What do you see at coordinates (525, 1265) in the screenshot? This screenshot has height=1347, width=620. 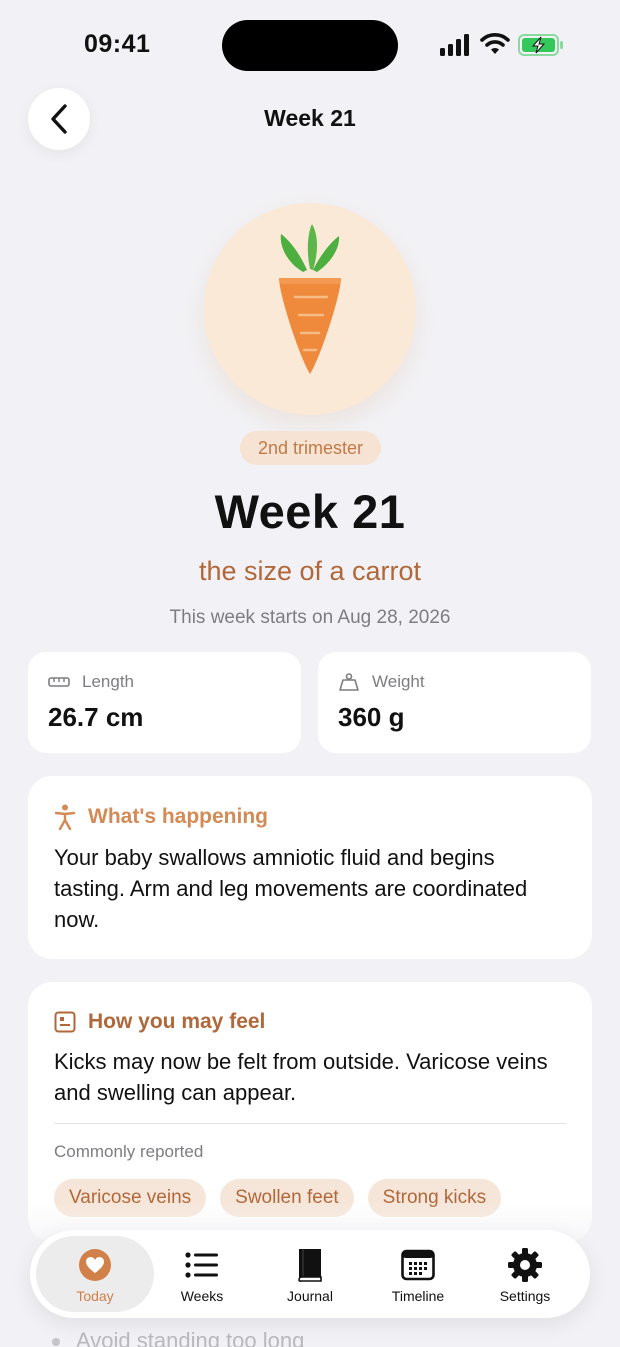 I see `gear-icon` at bounding box center [525, 1265].